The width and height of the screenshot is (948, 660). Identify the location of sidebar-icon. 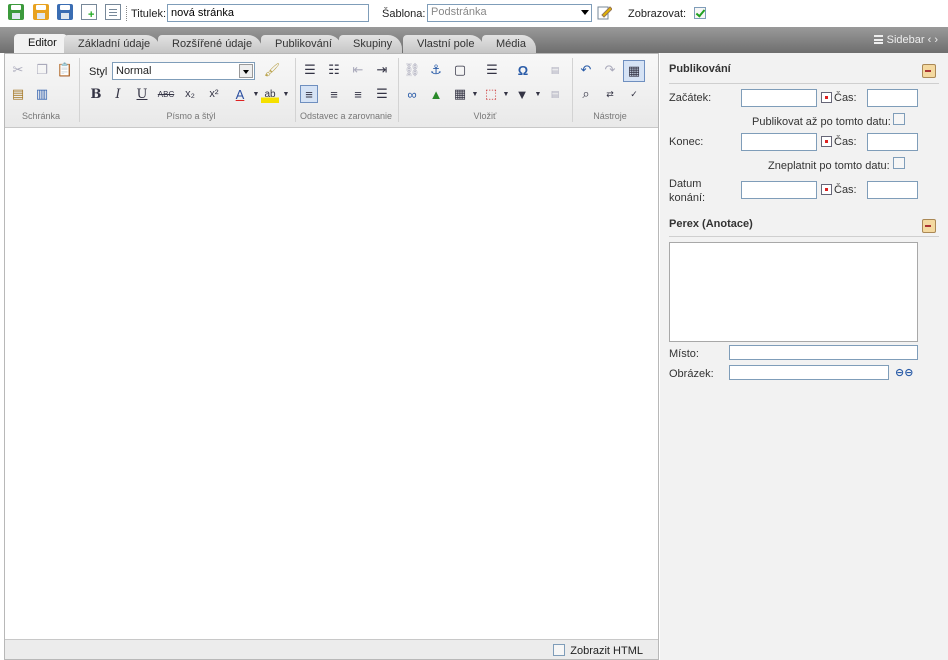
(878, 39).